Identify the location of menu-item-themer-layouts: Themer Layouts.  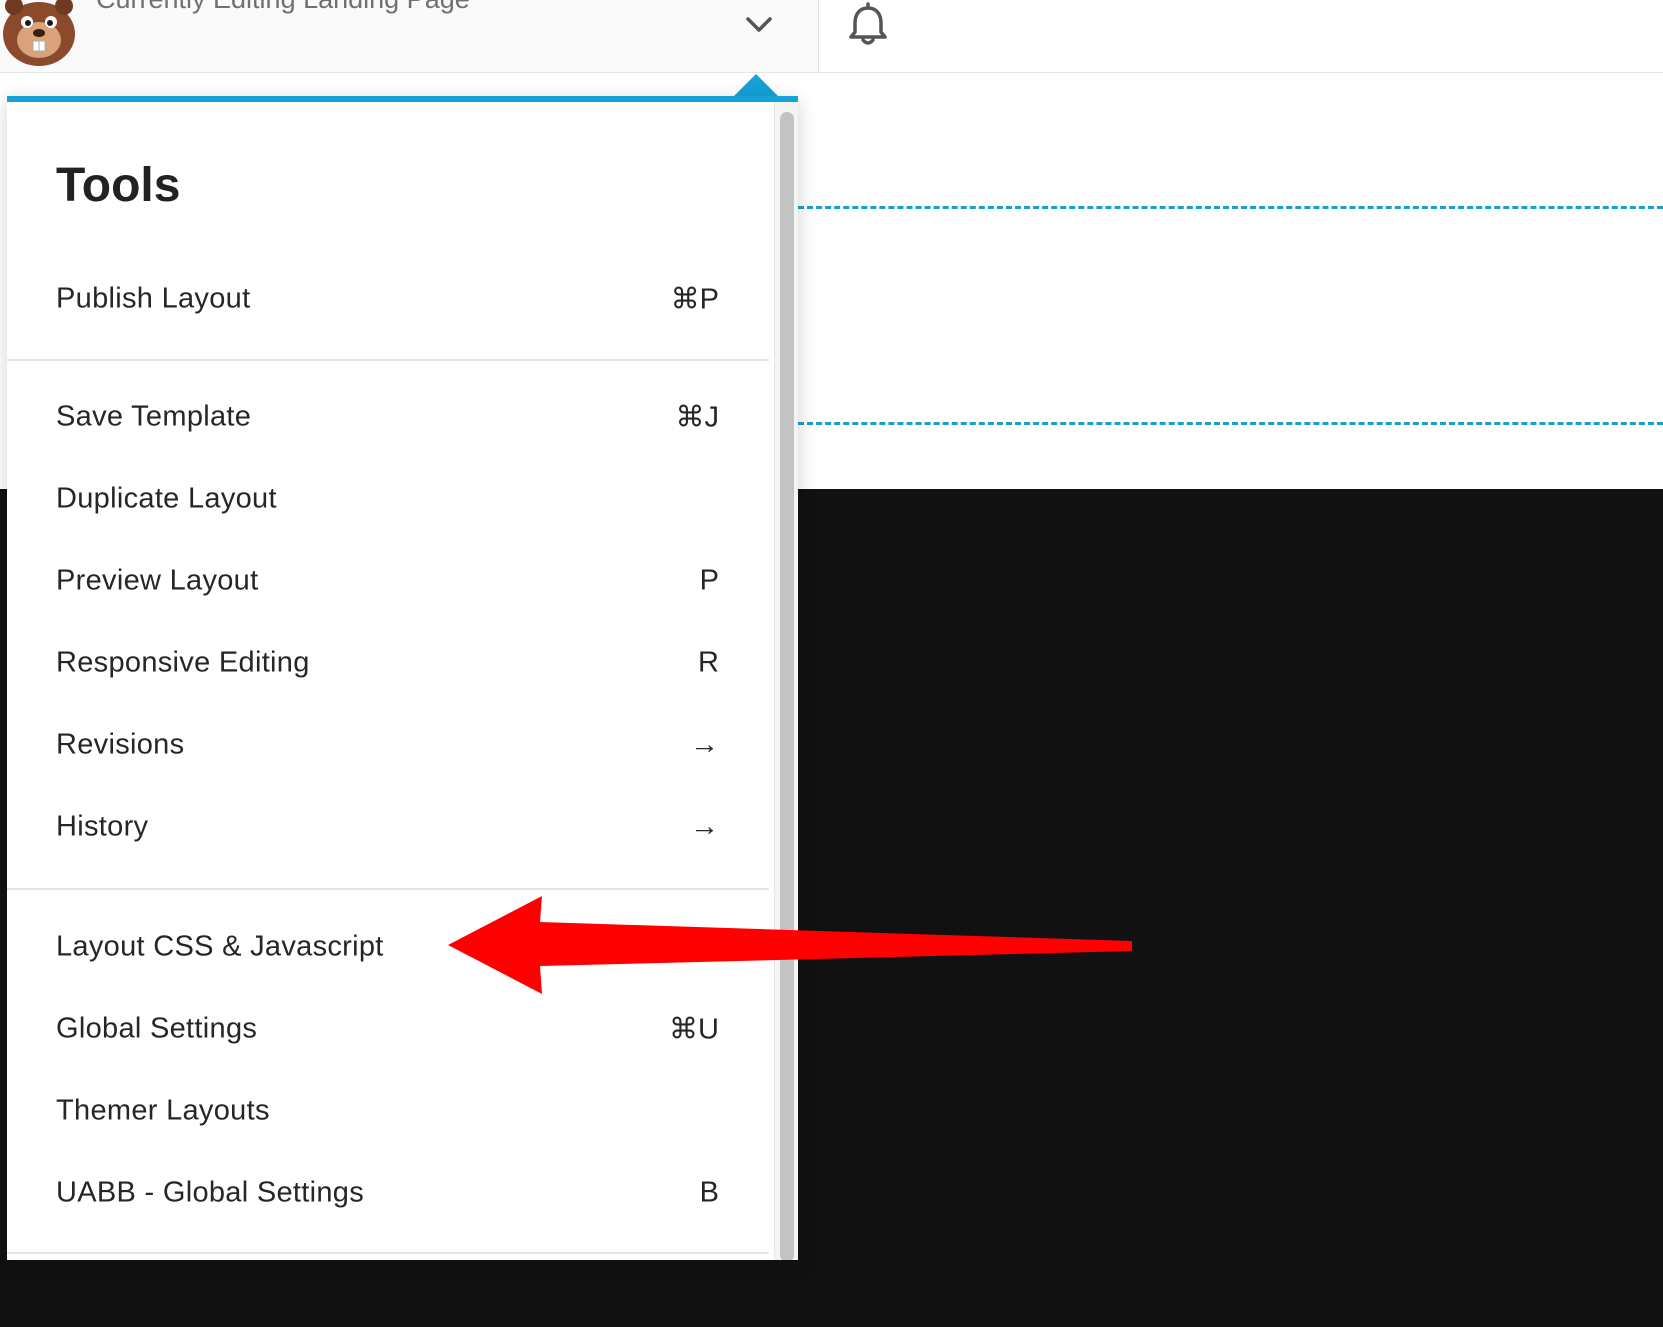
(387, 1111).